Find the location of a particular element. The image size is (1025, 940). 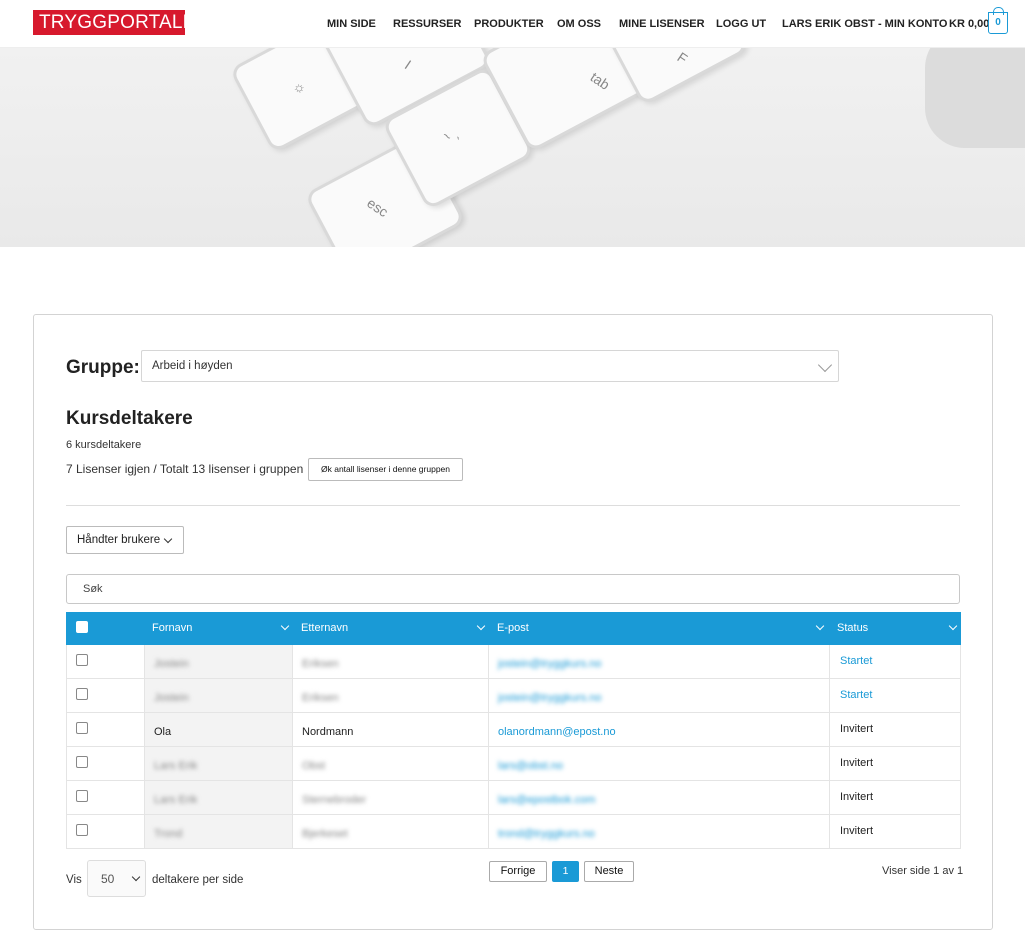

first-name-cell: Trond is located at coordinates (218, 831).